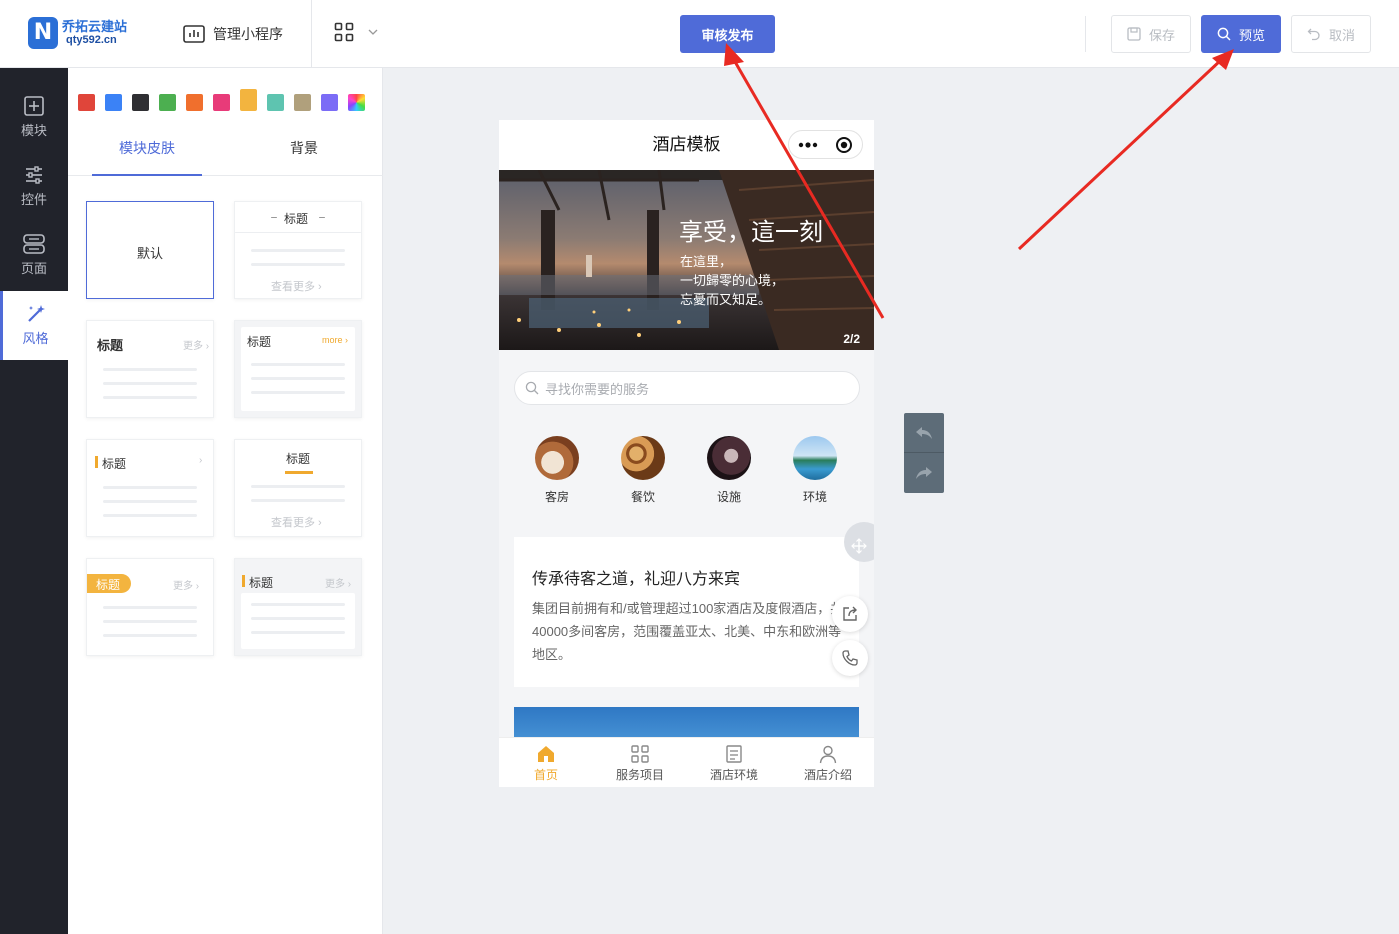  I want to click on arrow-to-preview, so click(1125, 150).